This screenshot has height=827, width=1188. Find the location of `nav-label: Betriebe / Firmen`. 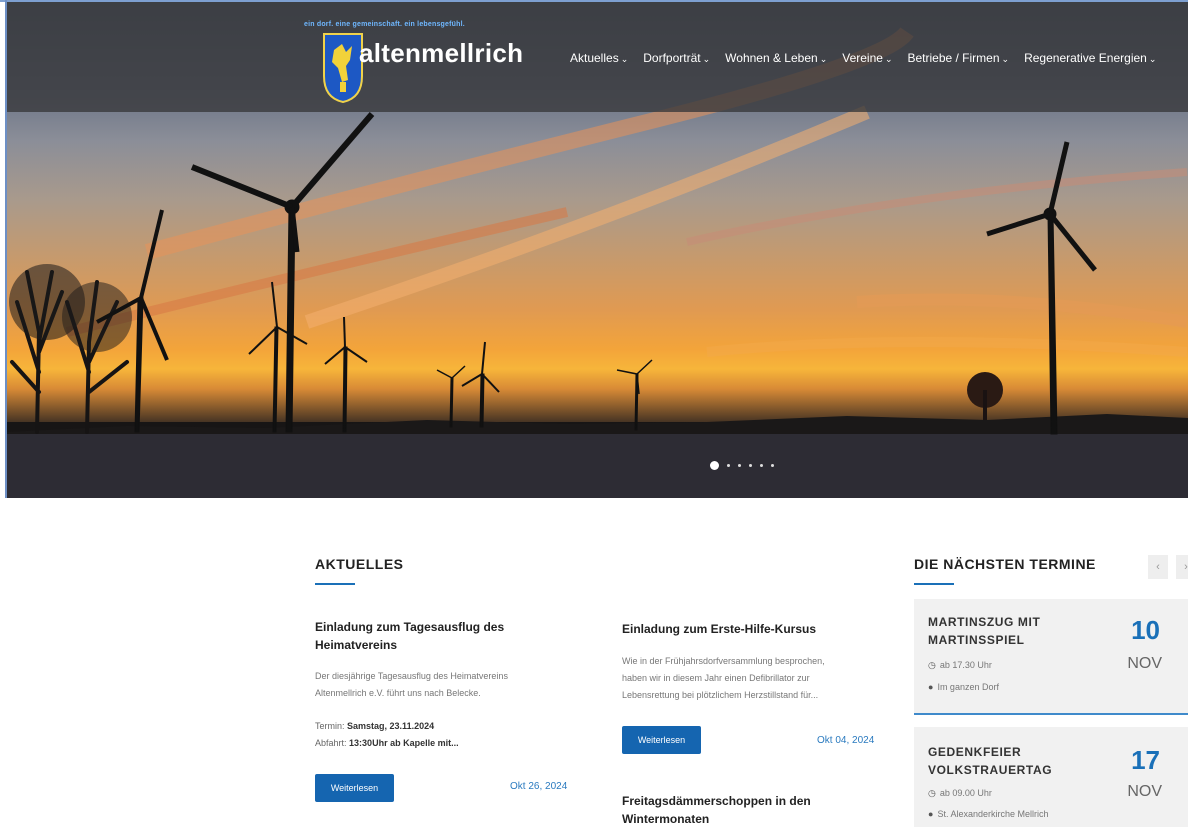

nav-label: Betriebe / Firmen is located at coordinates (953, 58).